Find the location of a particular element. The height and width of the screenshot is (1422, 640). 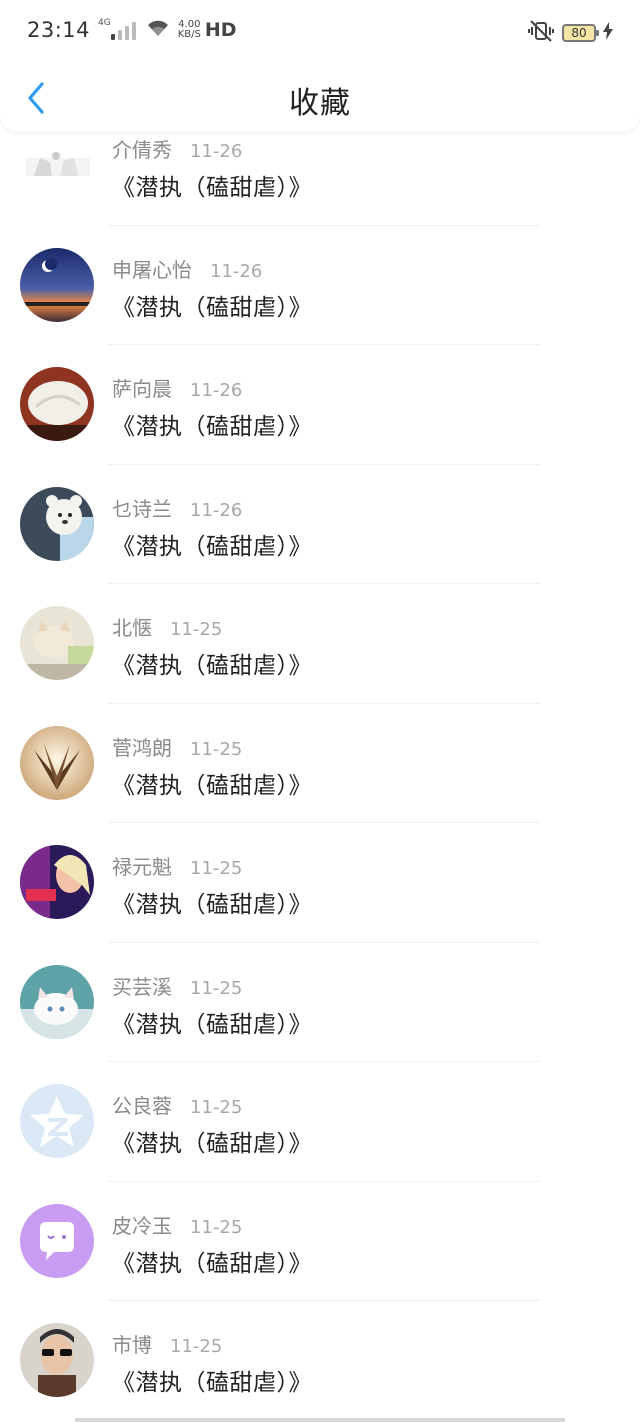

speed-unit: KB/S is located at coordinates (189, 34).